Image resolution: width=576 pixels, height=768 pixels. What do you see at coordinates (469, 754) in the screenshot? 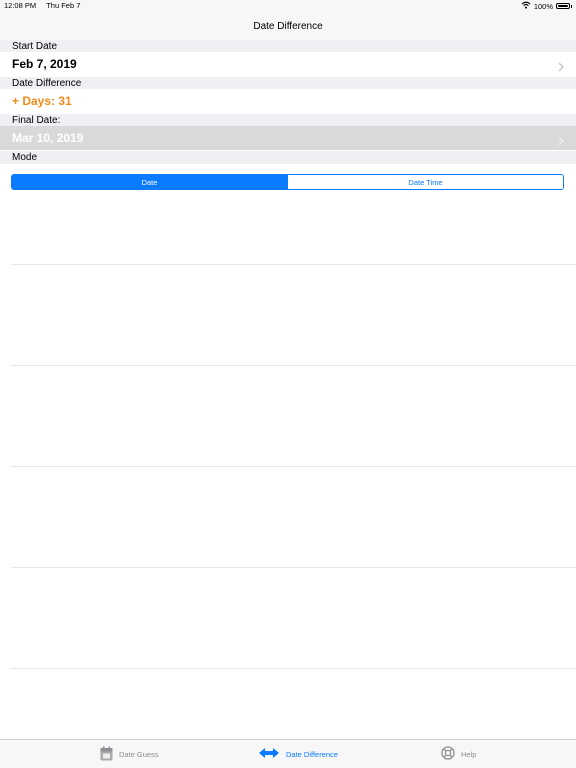
I see `tab-help-label: Help` at bounding box center [469, 754].